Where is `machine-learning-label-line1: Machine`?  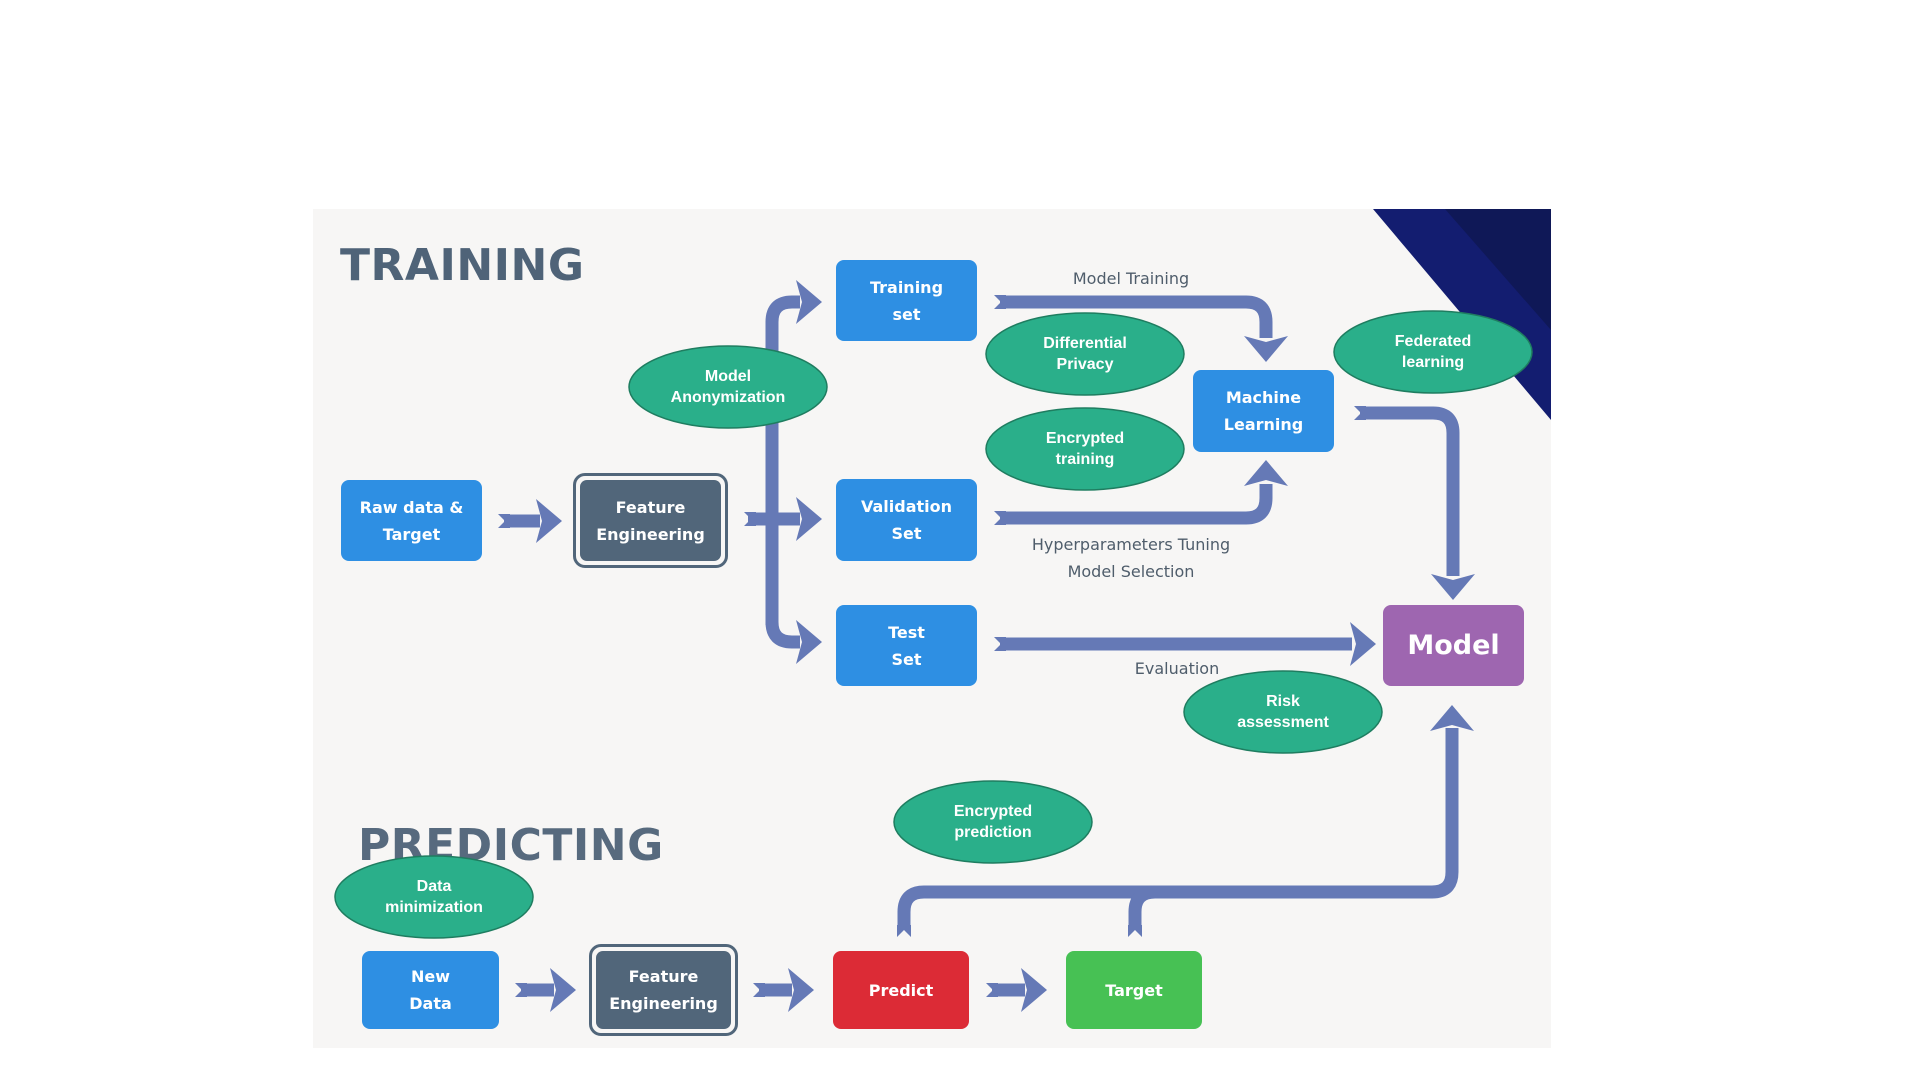 machine-learning-label-line1: Machine is located at coordinates (1263, 397).